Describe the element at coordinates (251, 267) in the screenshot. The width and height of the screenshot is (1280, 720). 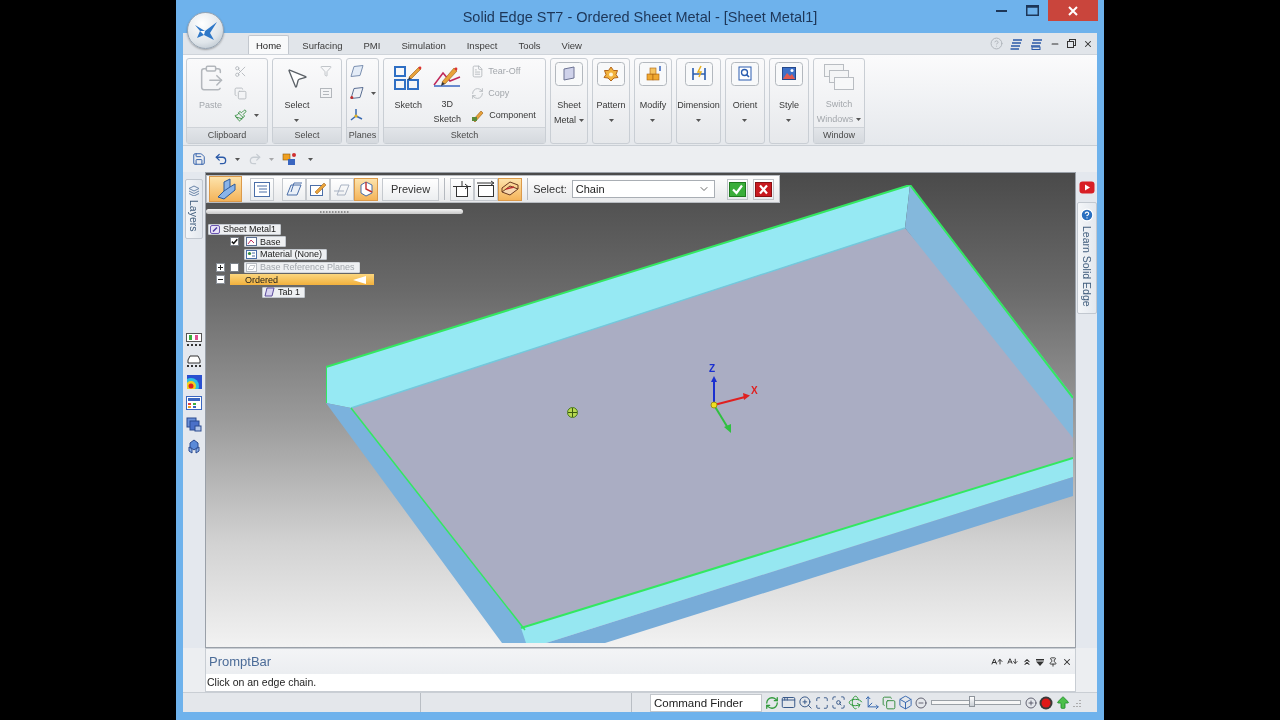
I see `planes-folder-icon` at that location.